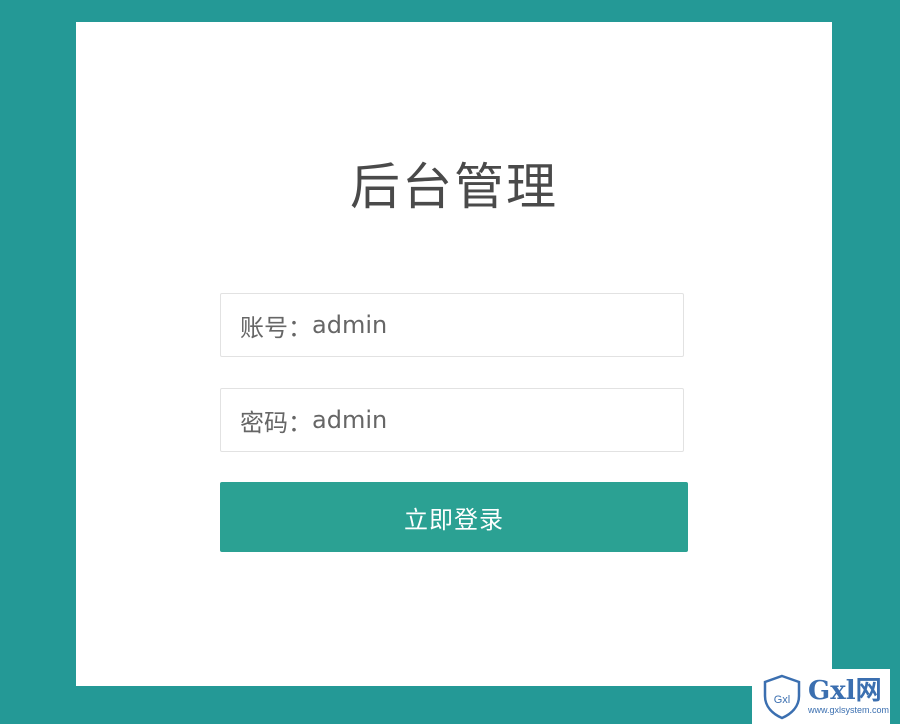 The height and width of the screenshot is (724, 900). I want to click on password-field: 密码： admin, so click(452, 420).